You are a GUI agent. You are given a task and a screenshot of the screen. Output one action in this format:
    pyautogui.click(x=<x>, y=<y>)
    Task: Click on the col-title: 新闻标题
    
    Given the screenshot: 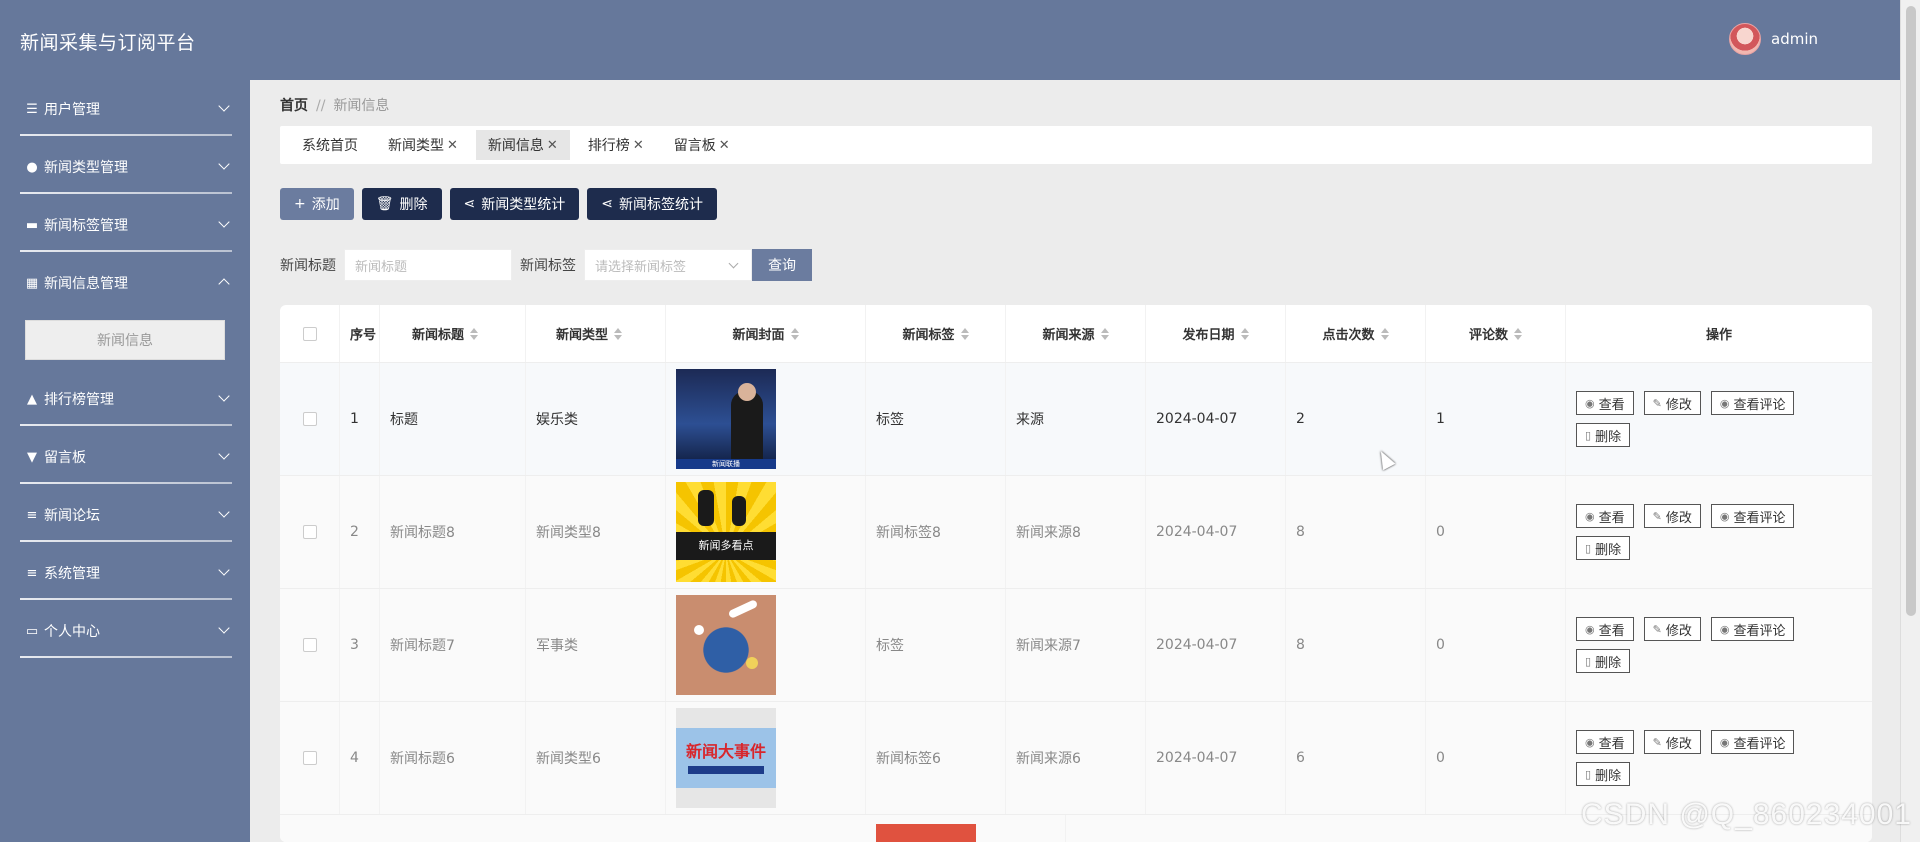 What is the action you would take?
    pyautogui.click(x=453, y=333)
    